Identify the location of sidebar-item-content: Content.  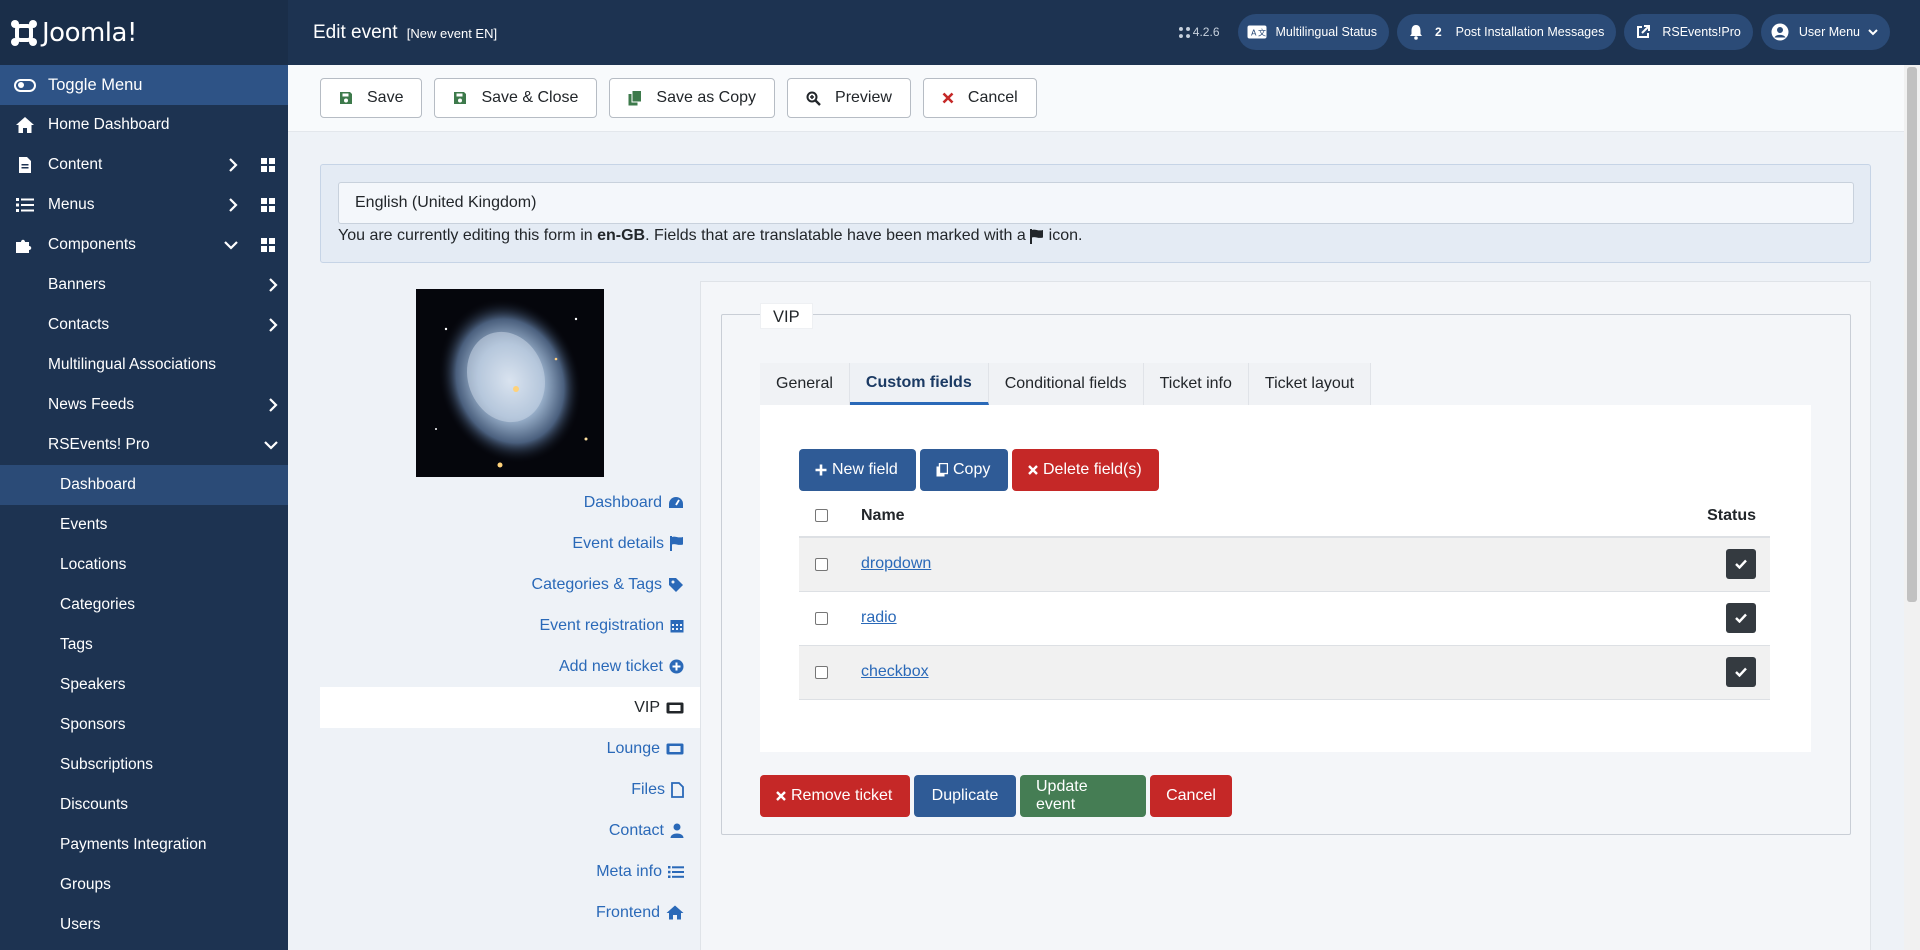
(144, 165).